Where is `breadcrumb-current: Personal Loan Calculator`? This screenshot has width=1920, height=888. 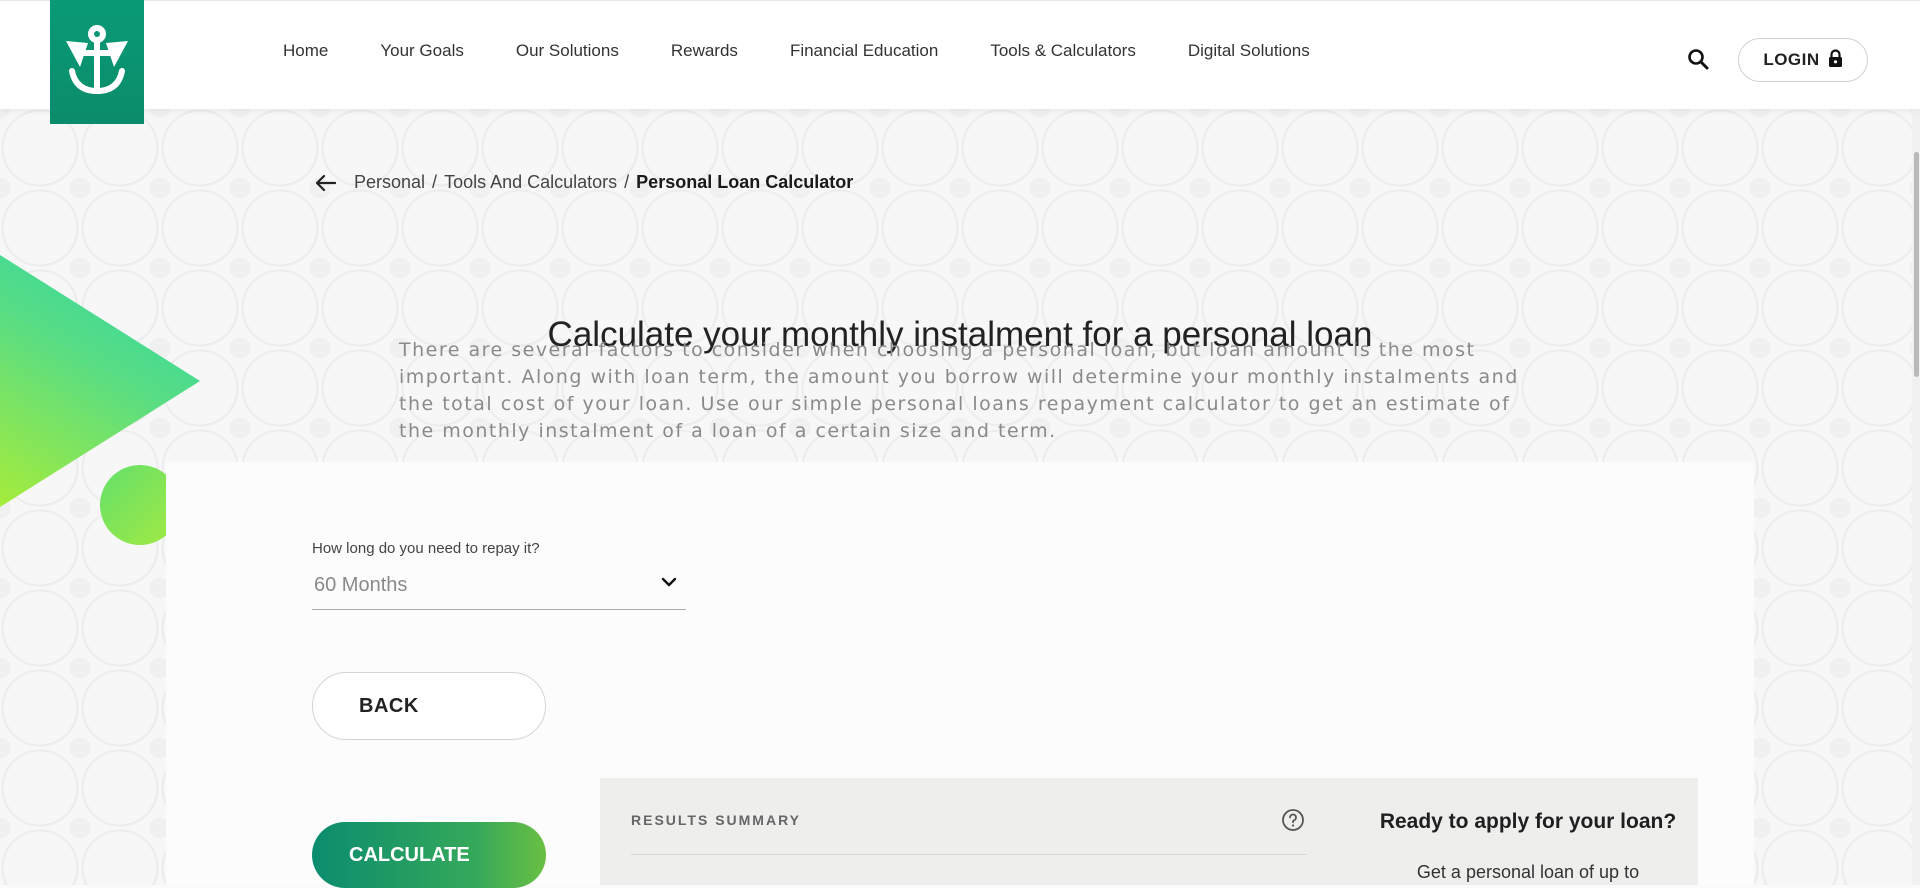 breadcrumb-current: Personal Loan Calculator is located at coordinates (745, 182).